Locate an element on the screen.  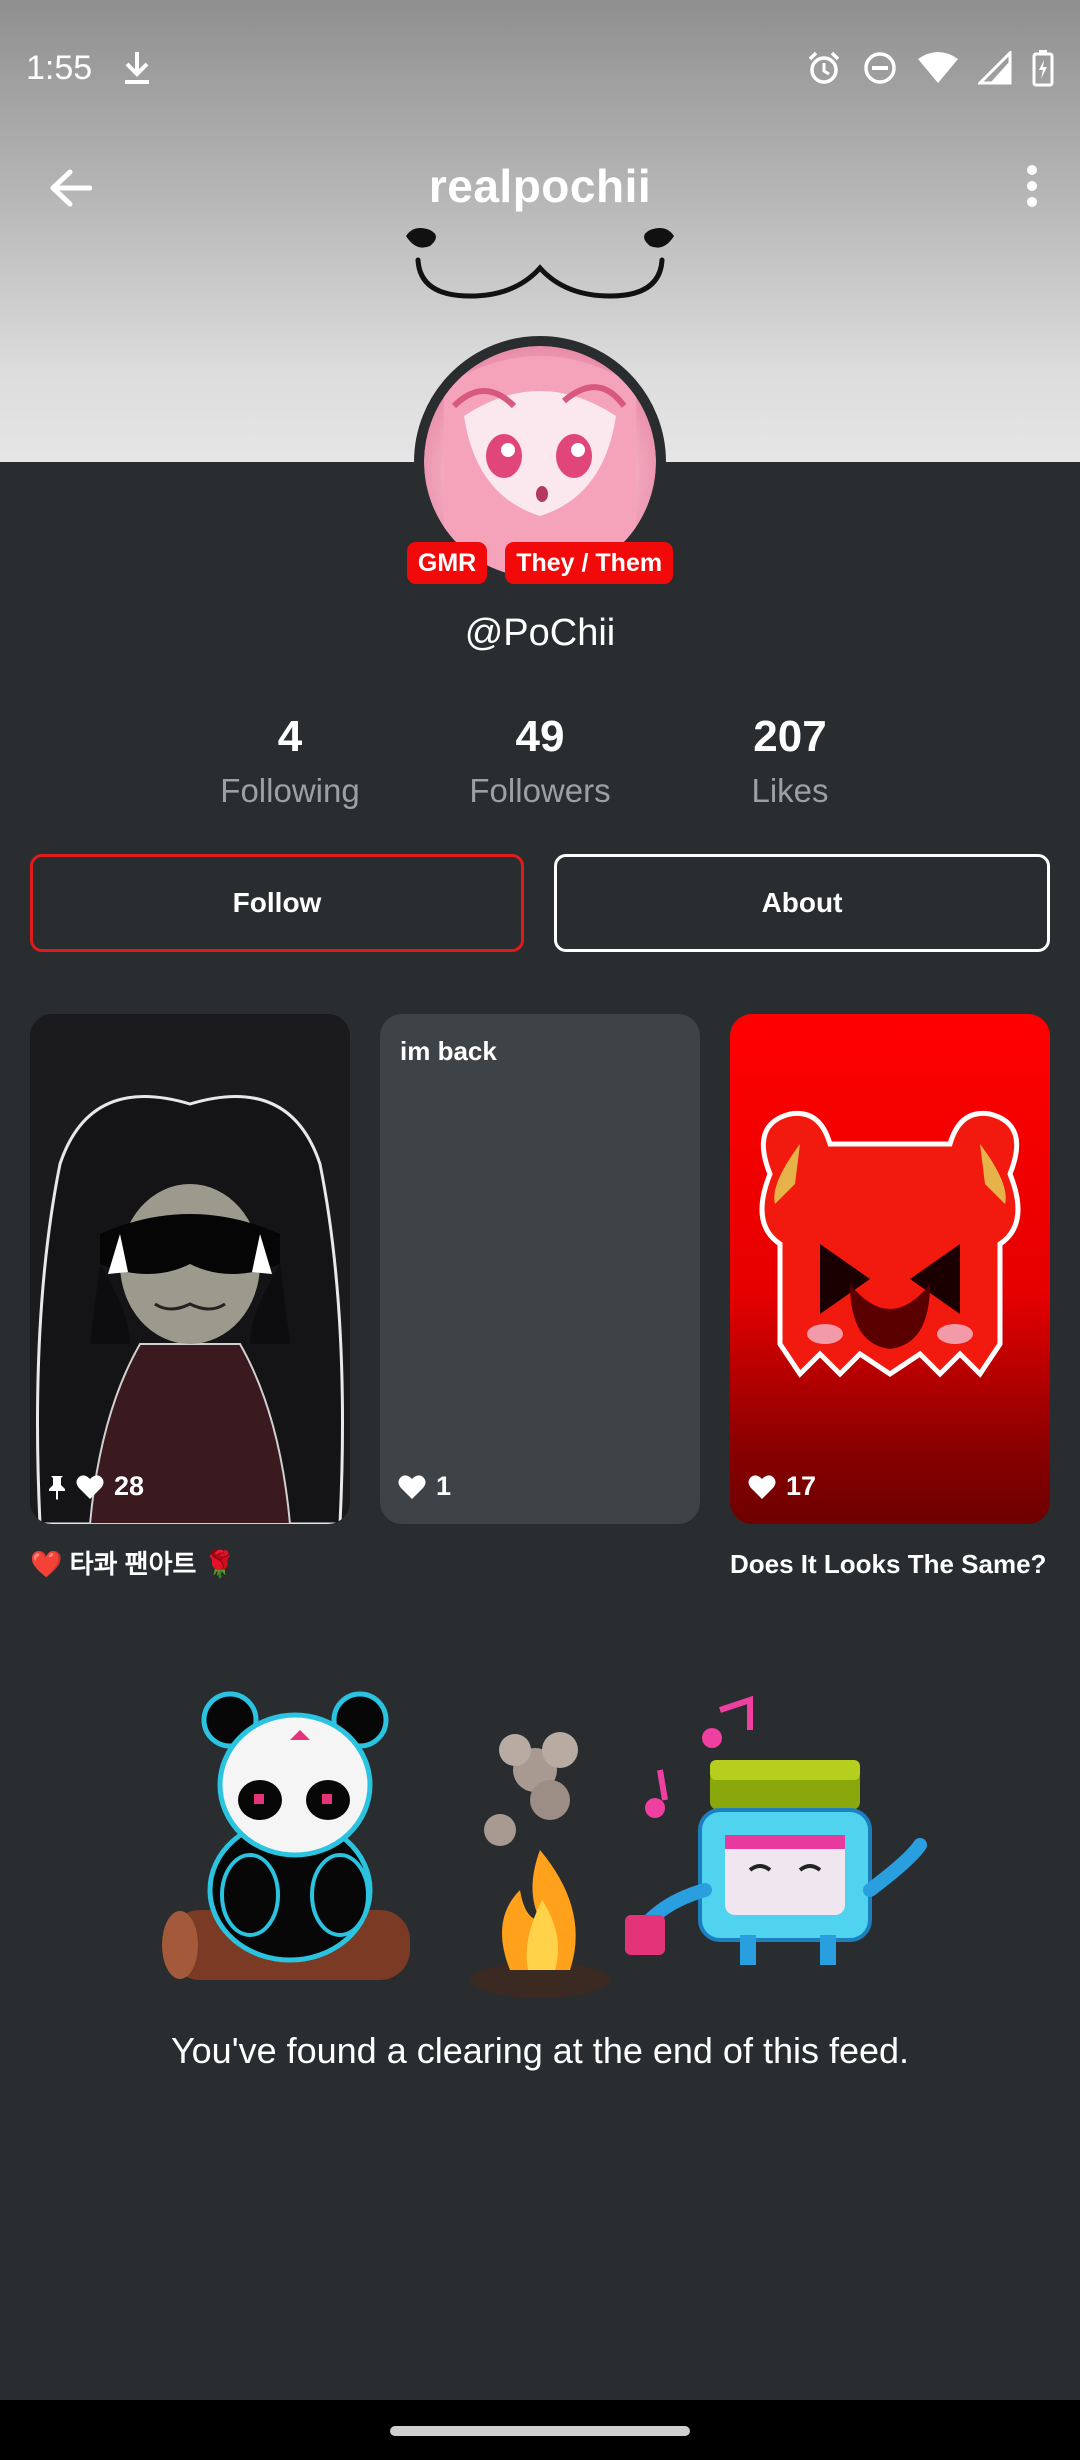
post-card: im back 1 is located at coordinates (540, 1269).